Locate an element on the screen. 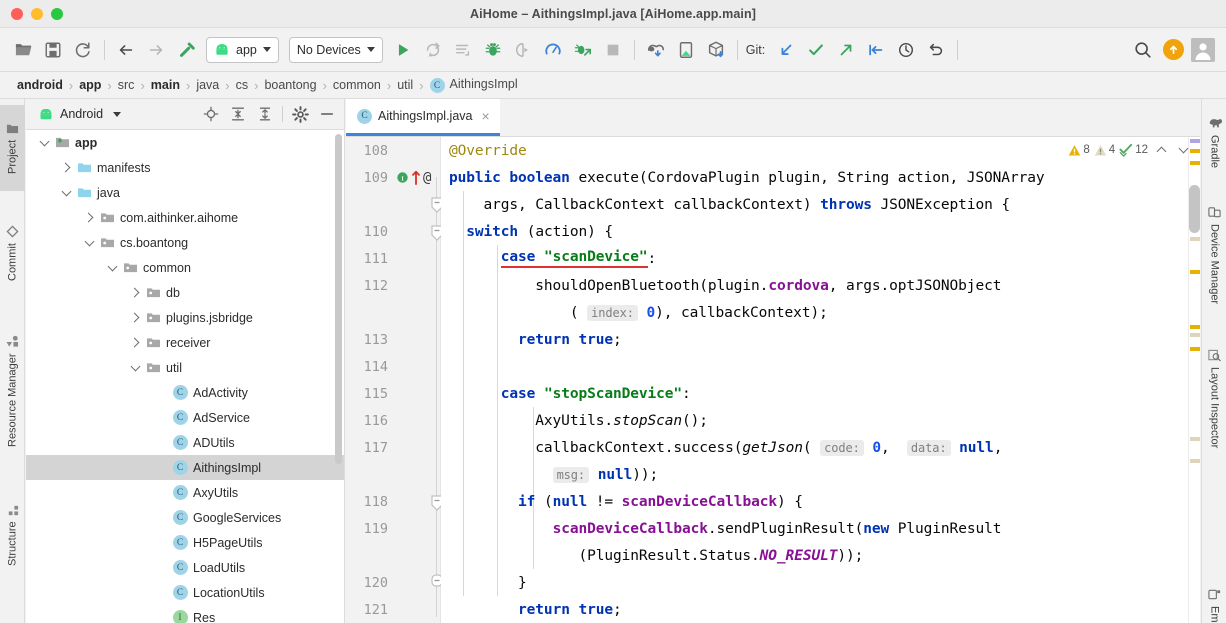 The image size is (1226, 623). apply-changes-restart-icon is located at coordinates (463, 50).